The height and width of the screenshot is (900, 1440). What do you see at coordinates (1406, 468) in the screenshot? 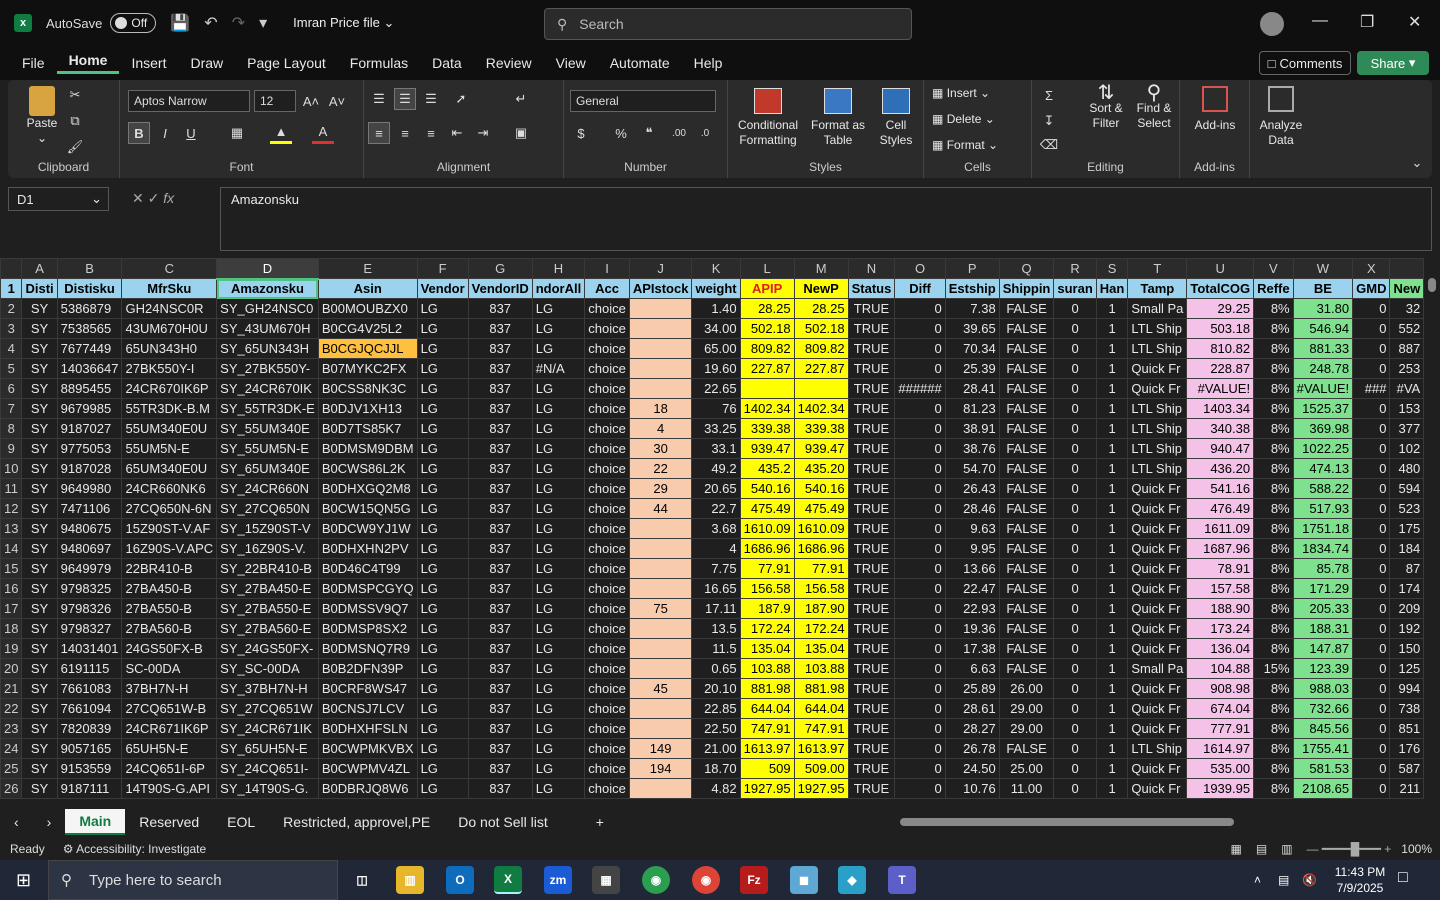
I see `table-cell: 480` at bounding box center [1406, 468].